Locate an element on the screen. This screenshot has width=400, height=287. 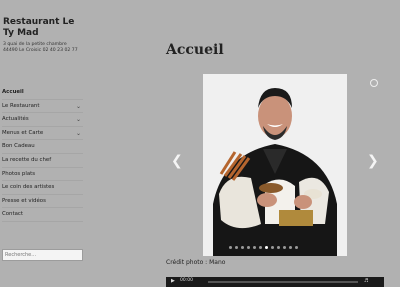
volume-icon: ♬ is located at coordinates (366, 281).